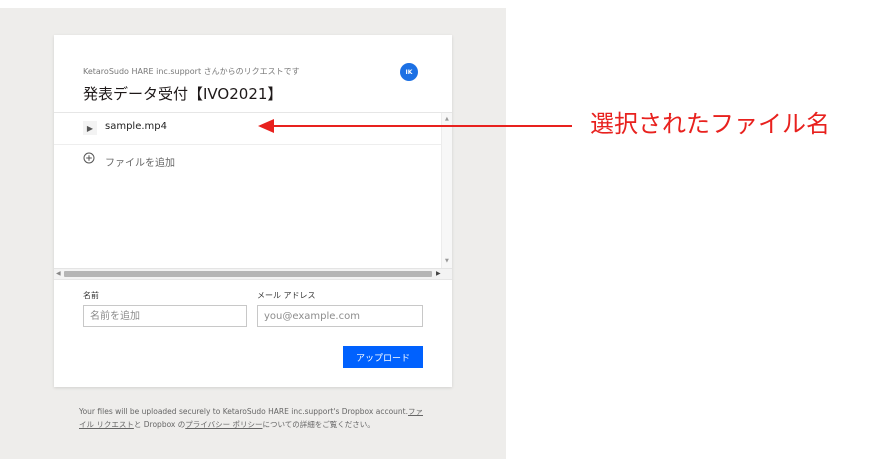  Describe the element at coordinates (447, 261) in the screenshot. I see `scroll-down-icon: ▼` at that location.